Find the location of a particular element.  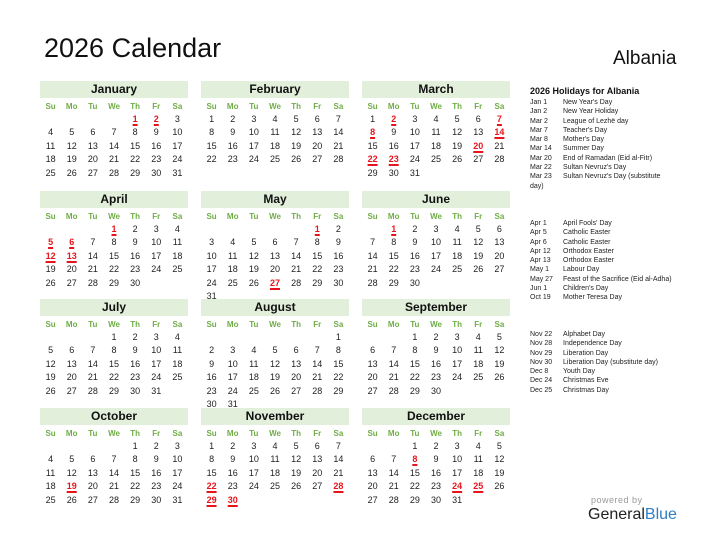

week-row: 19 20 21 22 23 24 25 is located at coordinates (114, 269).